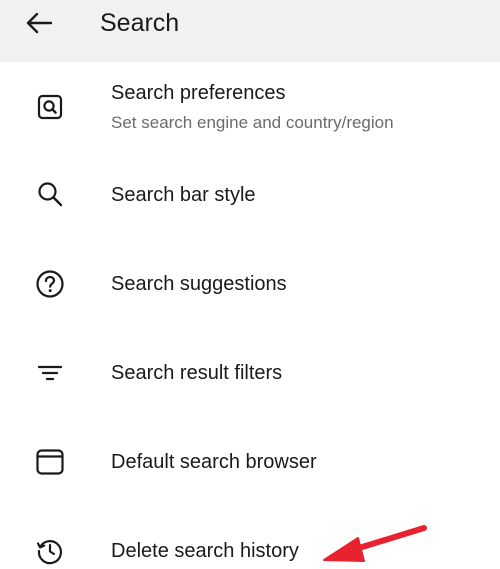  What do you see at coordinates (205, 551) in the screenshot?
I see `settings-item-label: Delete search history` at bounding box center [205, 551].